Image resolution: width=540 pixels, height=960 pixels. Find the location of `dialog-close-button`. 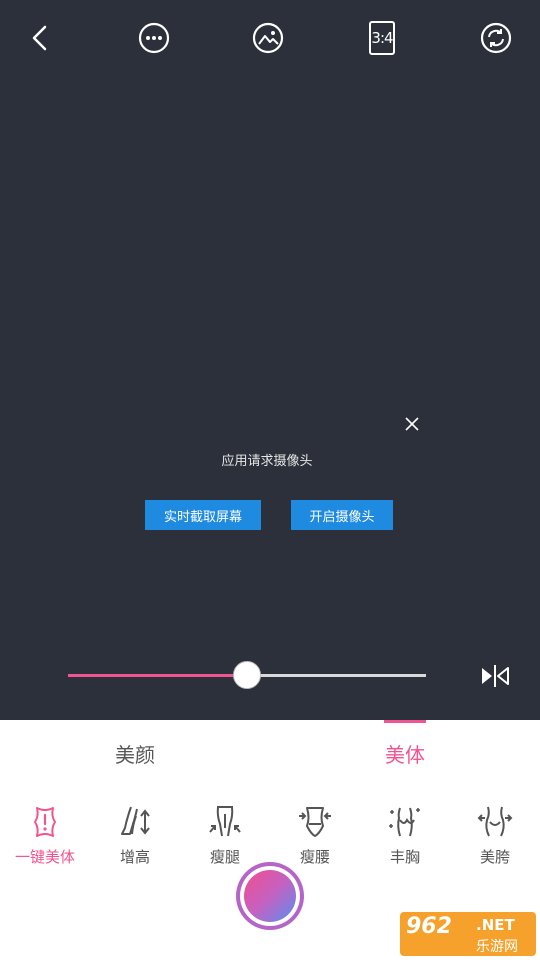

dialog-close-button is located at coordinates (412, 424).